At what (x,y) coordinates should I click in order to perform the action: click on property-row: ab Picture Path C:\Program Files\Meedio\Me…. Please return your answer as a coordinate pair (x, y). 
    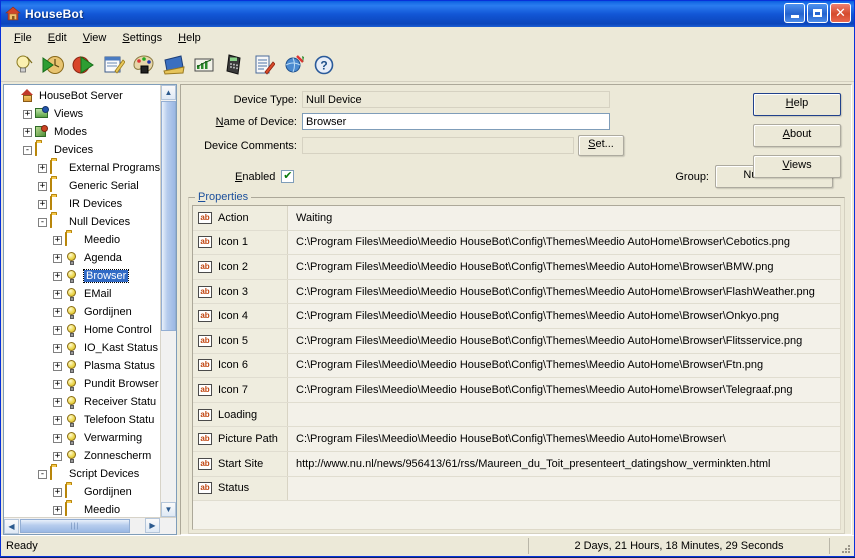
    Looking at the image, I should click on (516, 439).